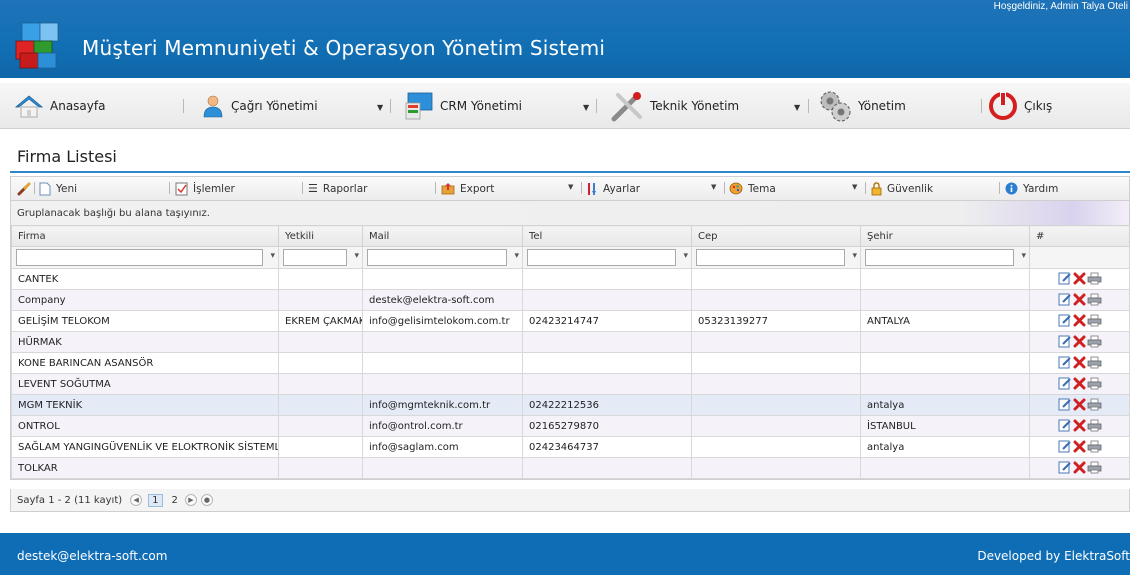 This screenshot has width=1130, height=575. I want to click on toolbar-operations: İşlemler, so click(205, 188).